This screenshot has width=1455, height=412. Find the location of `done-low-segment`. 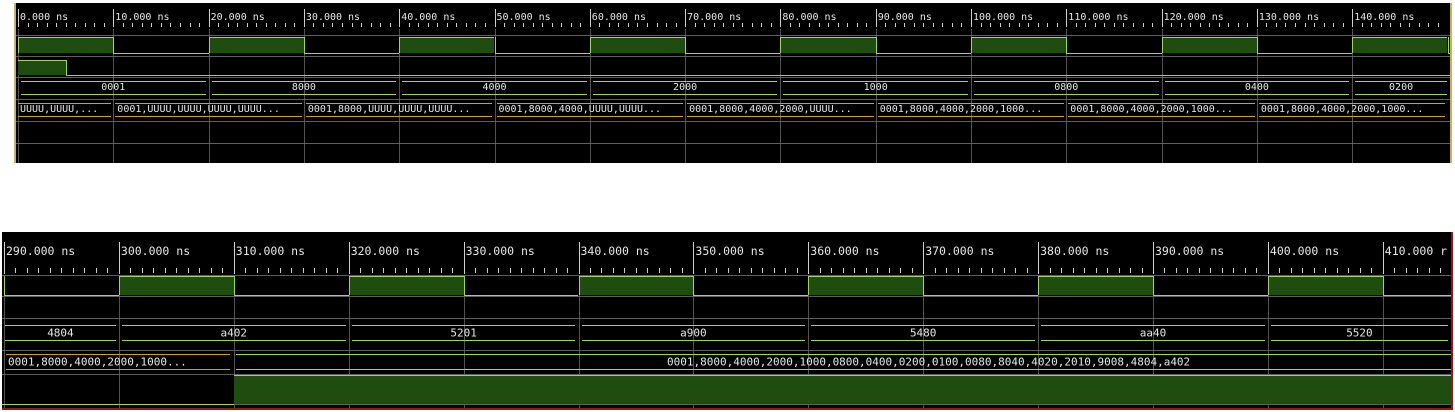

done-low-segment is located at coordinates (118, 404).